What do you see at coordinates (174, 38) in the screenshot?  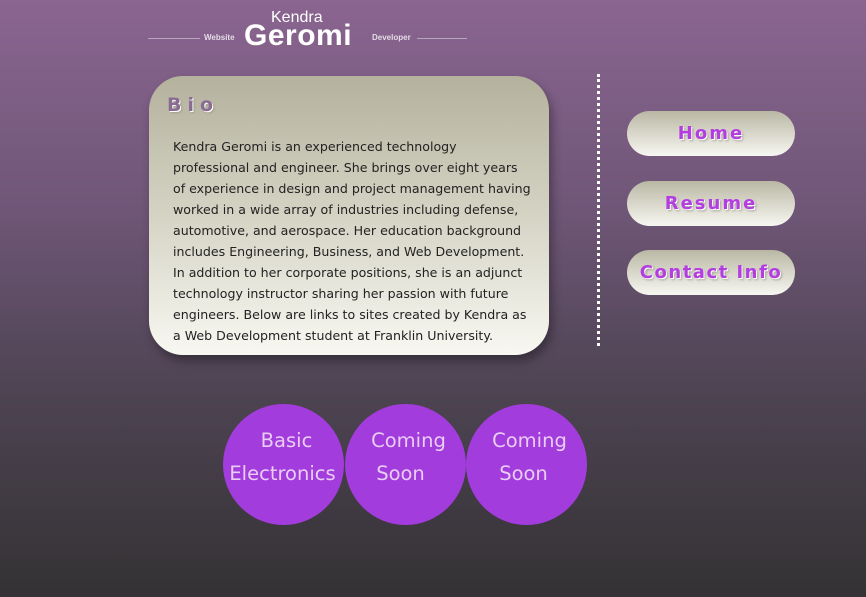 I see `header-rule-left` at bounding box center [174, 38].